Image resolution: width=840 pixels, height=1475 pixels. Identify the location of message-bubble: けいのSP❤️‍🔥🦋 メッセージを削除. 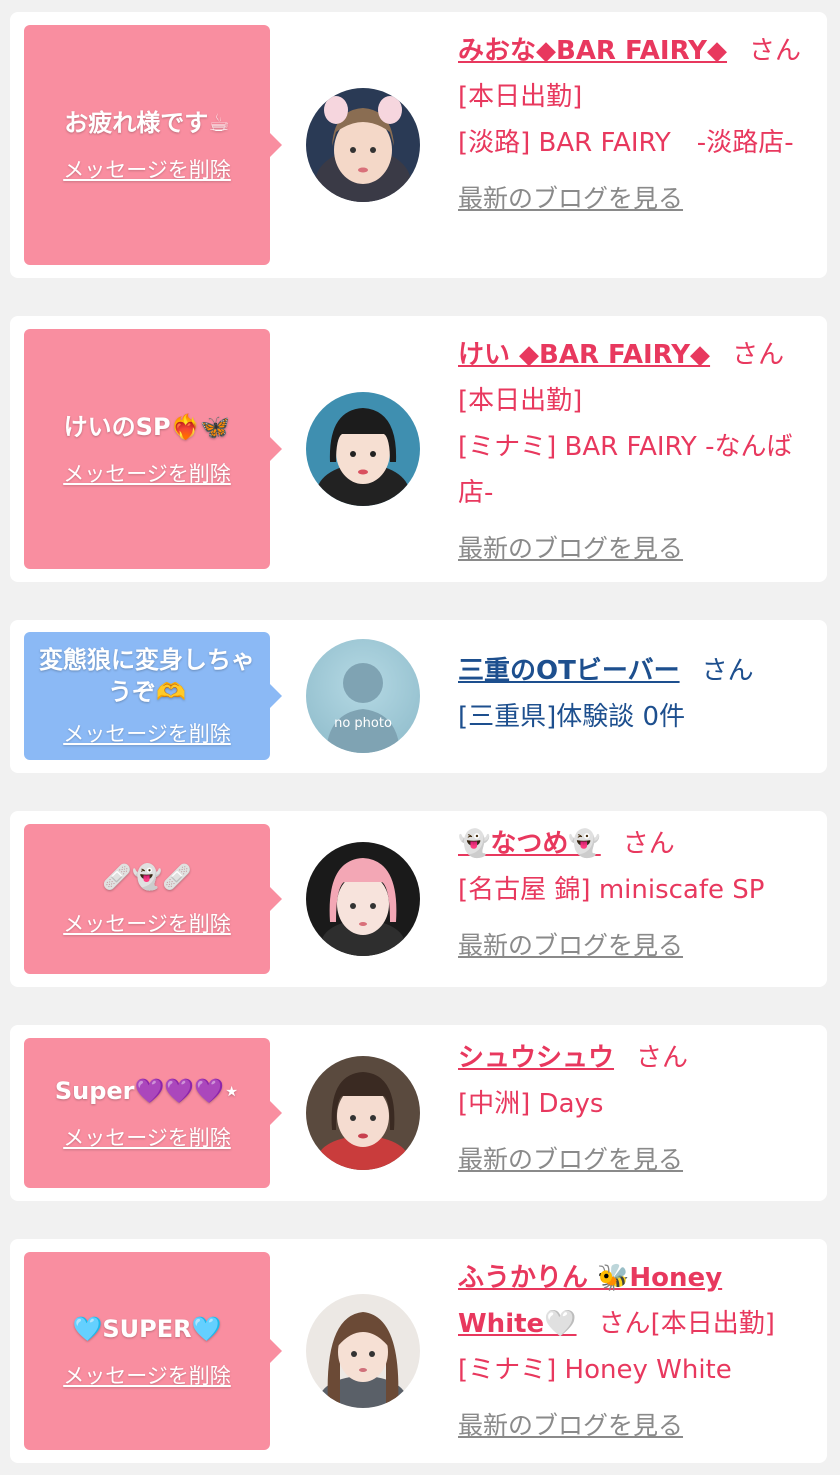
(153, 449).